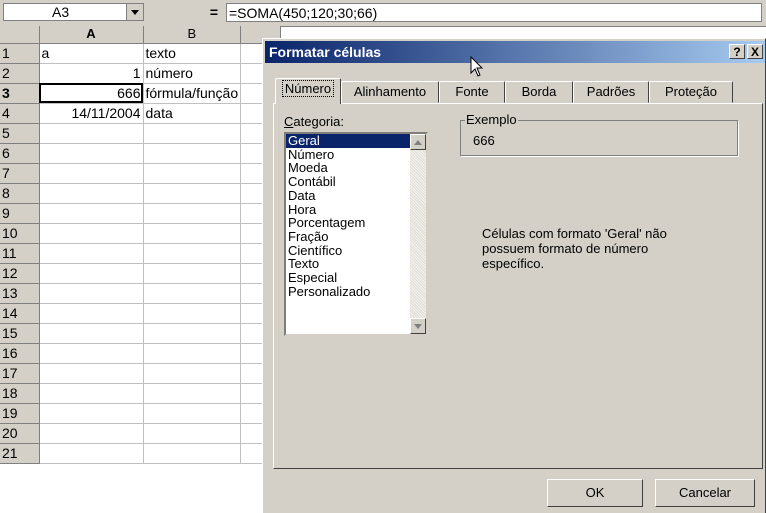  What do you see at coordinates (348, 278) in the screenshot?
I see `category-item: Especial` at bounding box center [348, 278].